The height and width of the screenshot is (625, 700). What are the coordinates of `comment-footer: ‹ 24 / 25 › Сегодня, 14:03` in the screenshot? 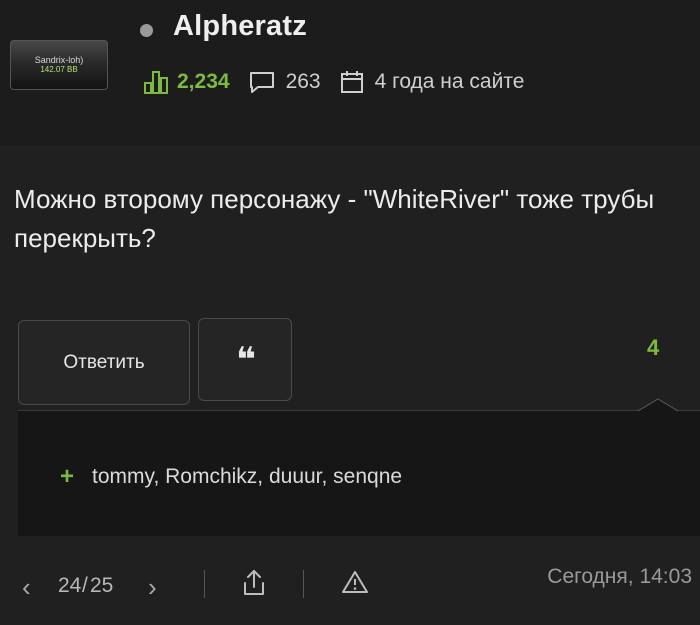 It's located at (350, 585).